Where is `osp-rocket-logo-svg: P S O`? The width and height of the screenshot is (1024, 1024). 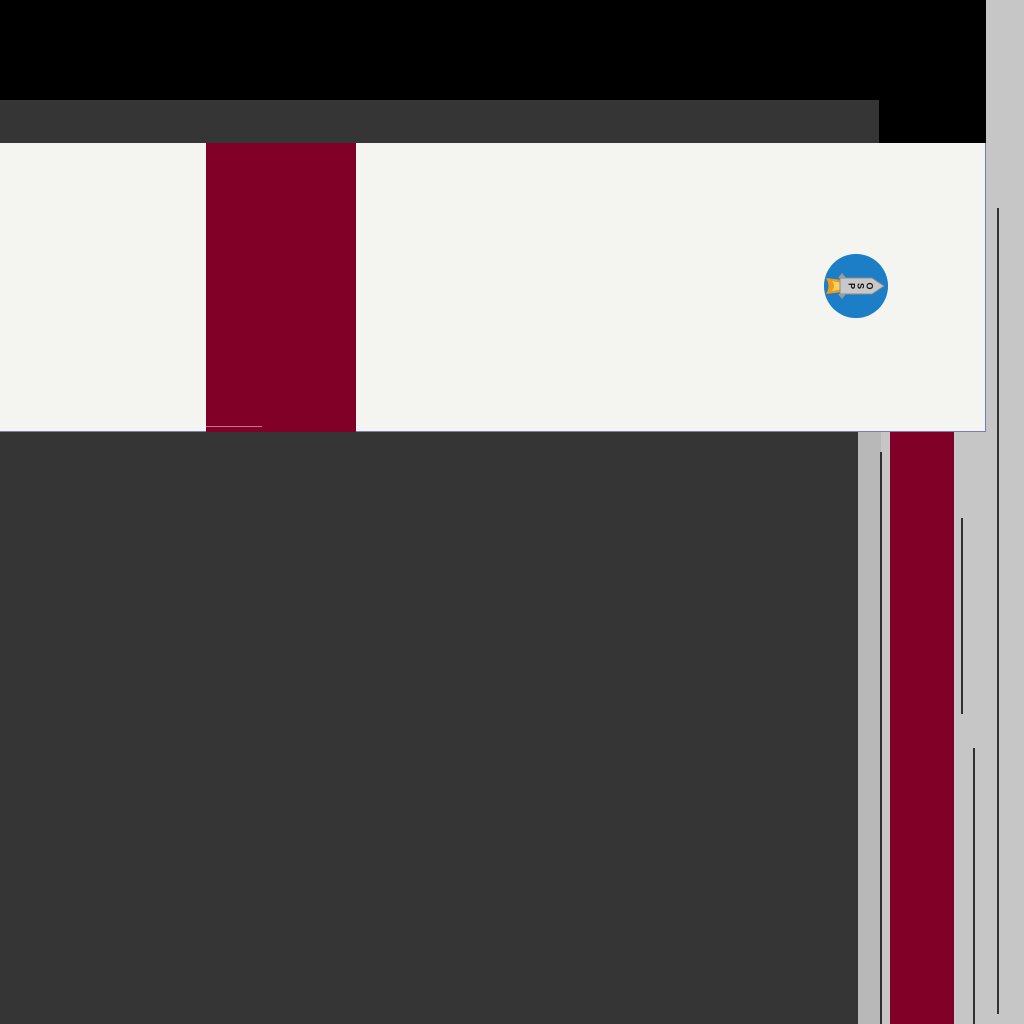
osp-rocket-logo-svg: P S O is located at coordinates (856, 286).